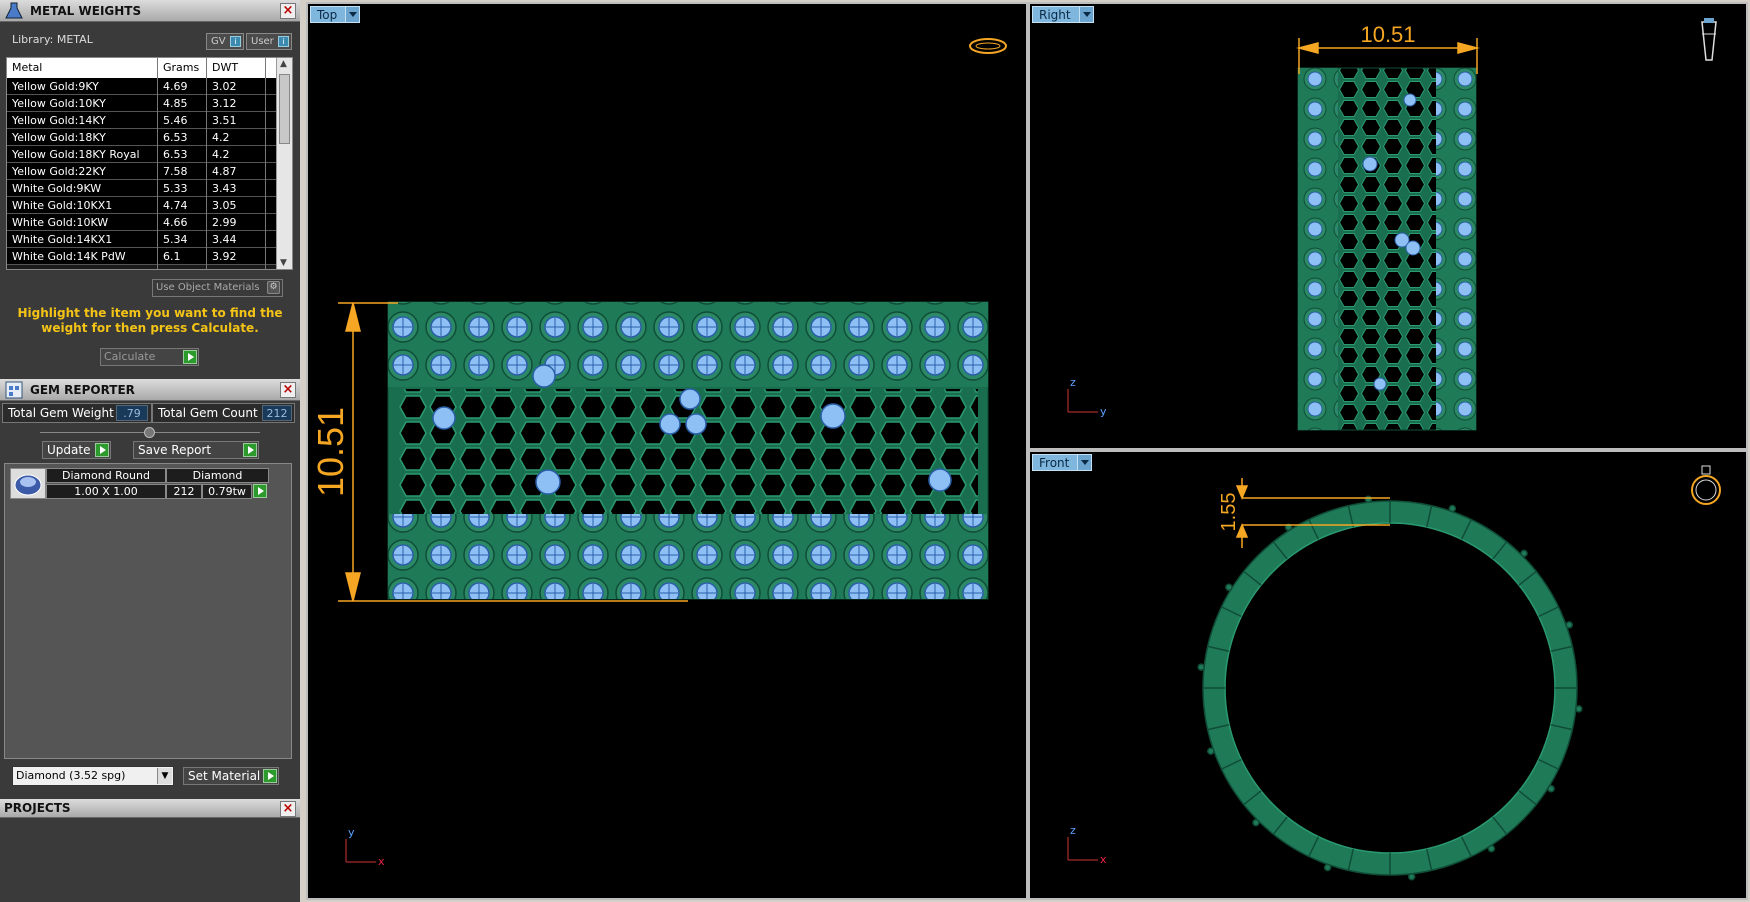 Image resolution: width=1750 pixels, height=902 pixels. Describe the element at coordinates (224, 776) in the screenshot. I see `set-material-label: Set Material` at that location.